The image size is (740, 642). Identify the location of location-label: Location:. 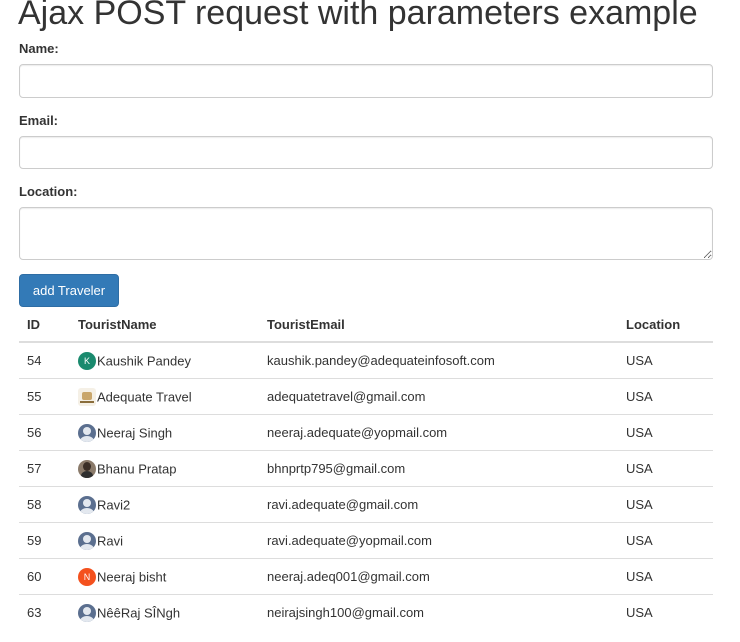
(48, 191).